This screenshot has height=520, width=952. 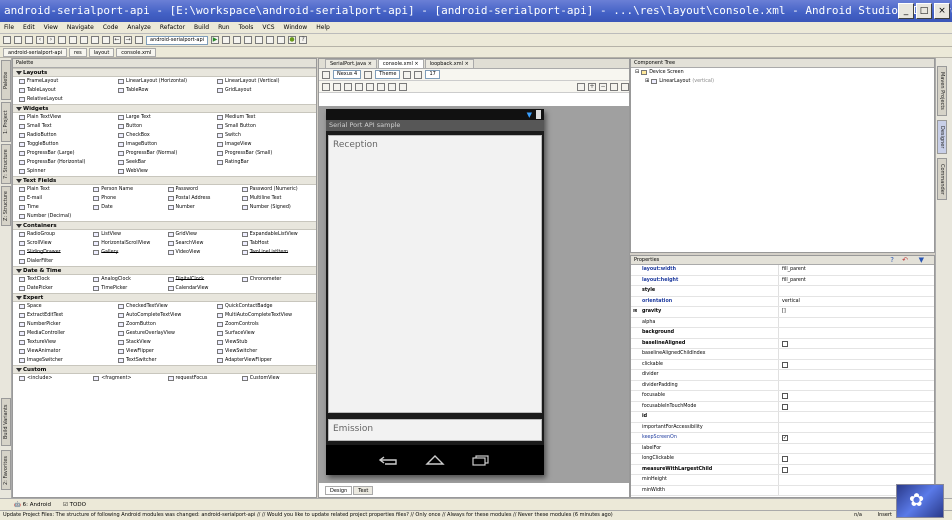 What do you see at coordinates (84, 40) in the screenshot?
I see `paste-icon` at bounding box center [84, 40].